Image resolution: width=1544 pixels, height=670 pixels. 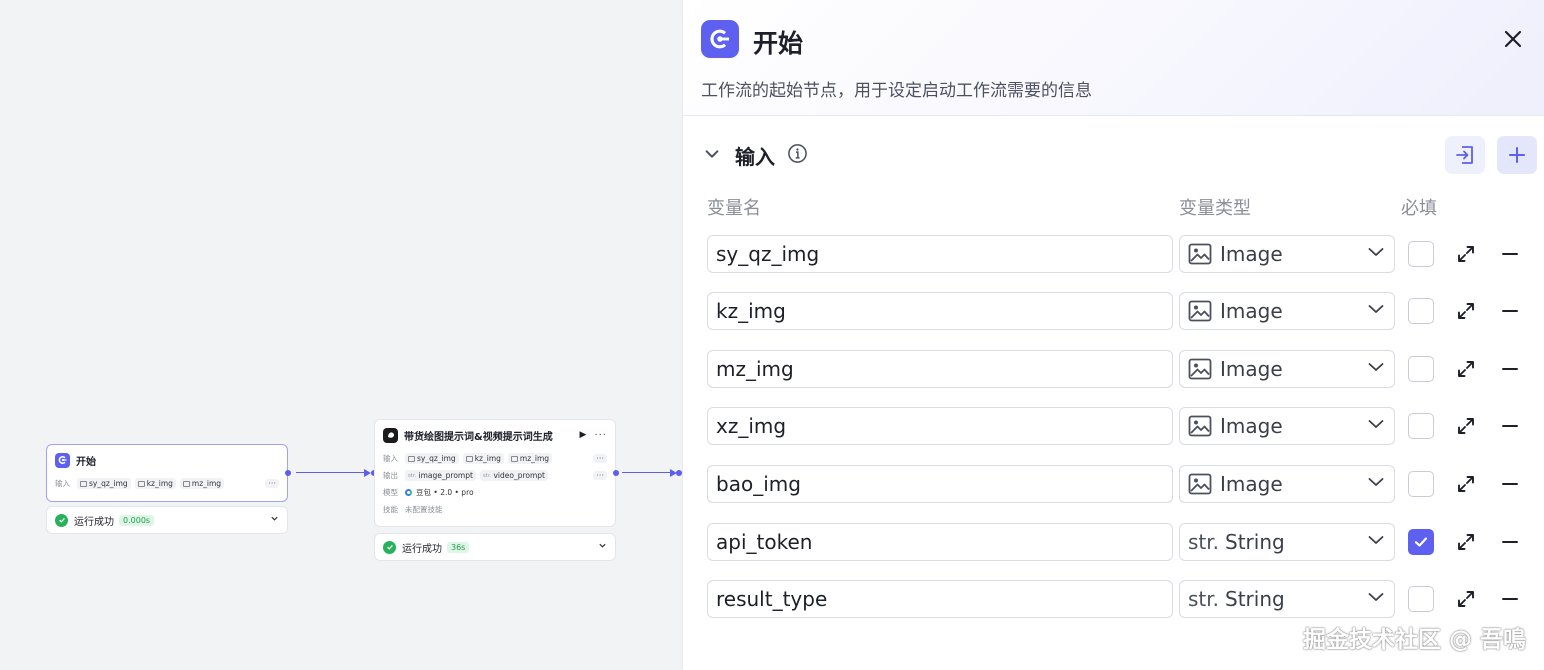 I want to click on variable-type-label: Image, so click(x=1251, y=369).